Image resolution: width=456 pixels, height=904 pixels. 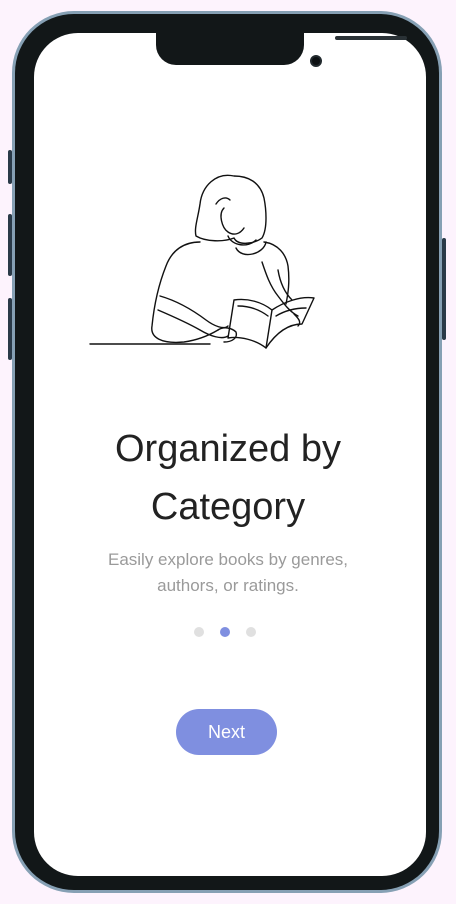 What do you see at coordinates (226, 732) in the screenshot?
I see `next-button: Next` at bounding box center [226, 732].